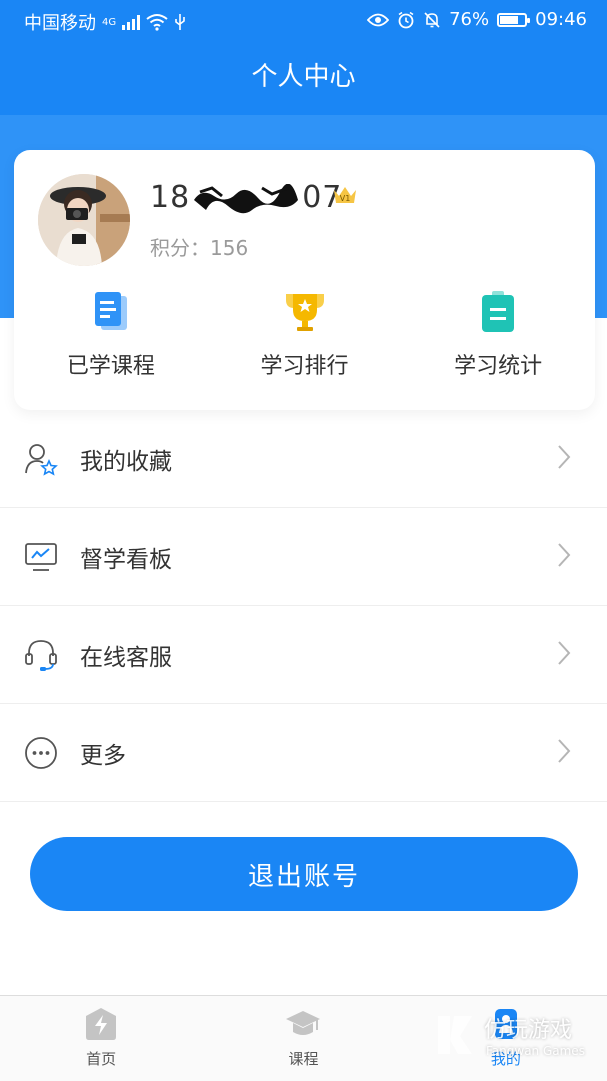 The image size is (607, 1081). Describe the element at coordinates (304, 366) in the screenshot. I see `quick-action-label: 学习排行` at that location.